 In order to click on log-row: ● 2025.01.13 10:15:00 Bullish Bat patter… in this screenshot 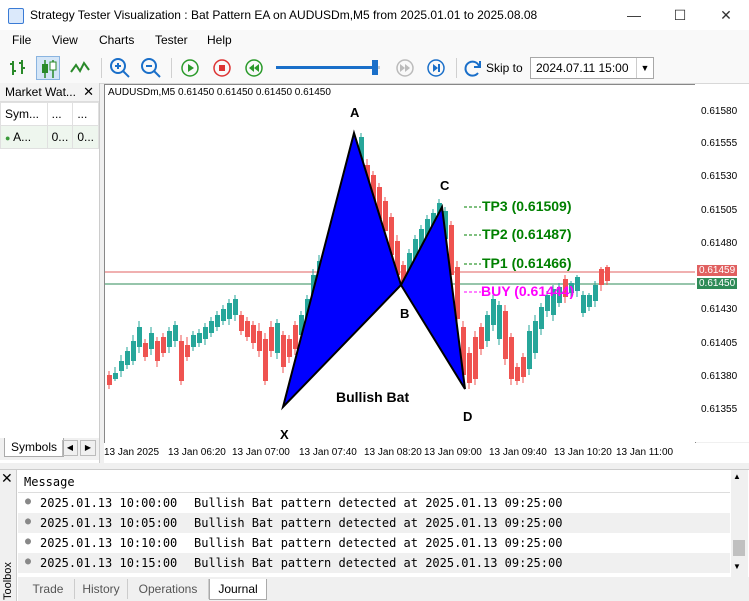, I will do `click(374, 563)`.